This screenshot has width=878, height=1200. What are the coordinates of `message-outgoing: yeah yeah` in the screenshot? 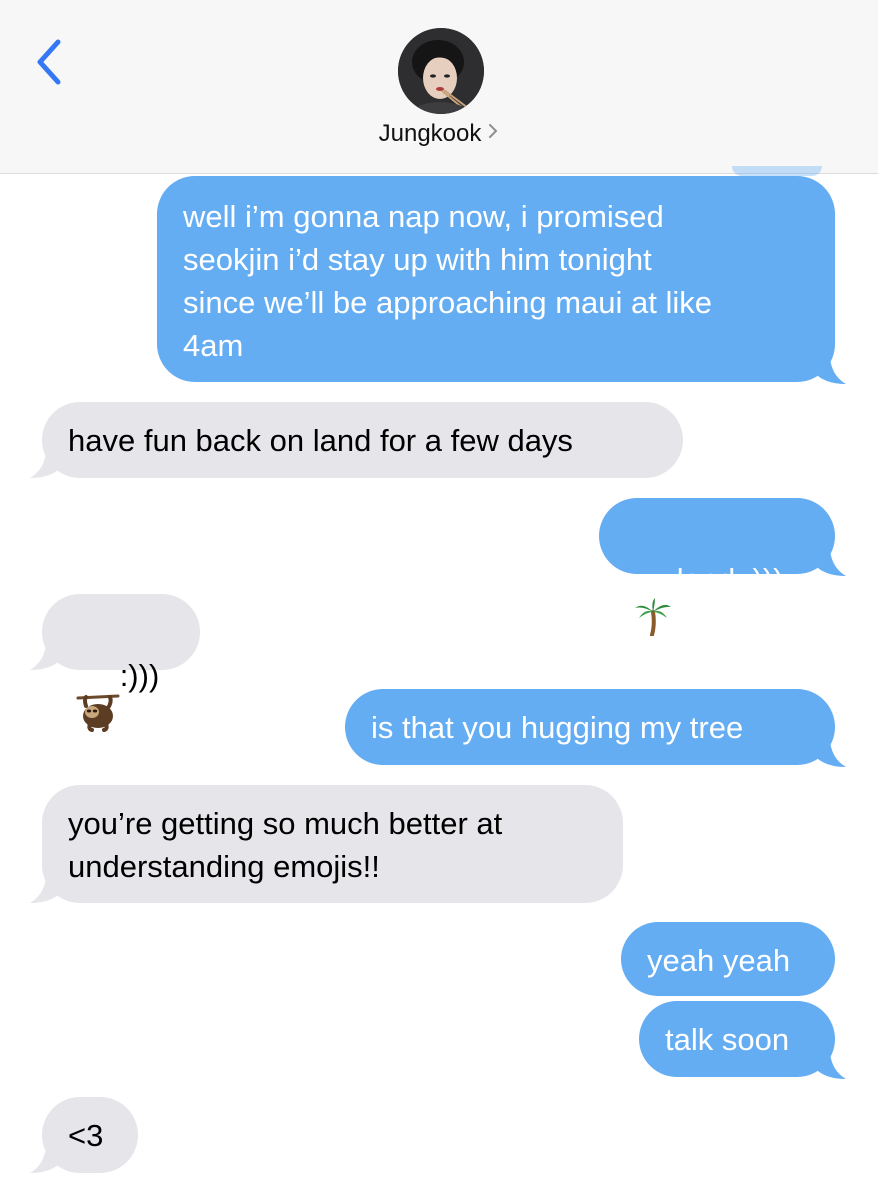 It's located at (728, 959).